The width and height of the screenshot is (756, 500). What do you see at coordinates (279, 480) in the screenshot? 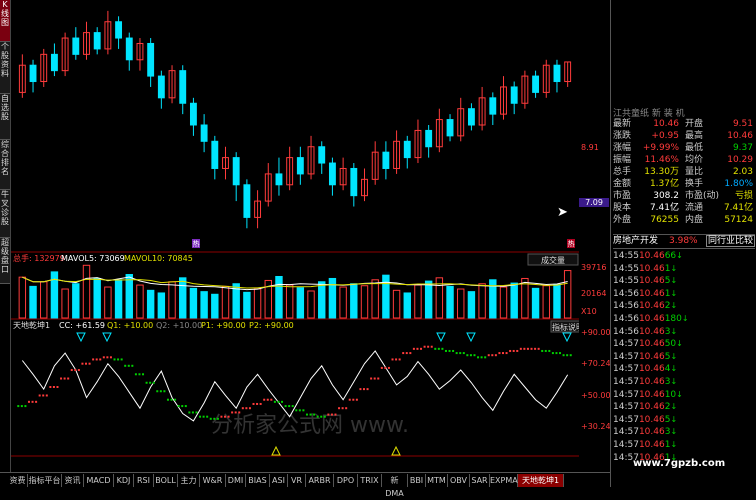
I see `indicator-tab-11: ASI` at bounding box center [279, 480].